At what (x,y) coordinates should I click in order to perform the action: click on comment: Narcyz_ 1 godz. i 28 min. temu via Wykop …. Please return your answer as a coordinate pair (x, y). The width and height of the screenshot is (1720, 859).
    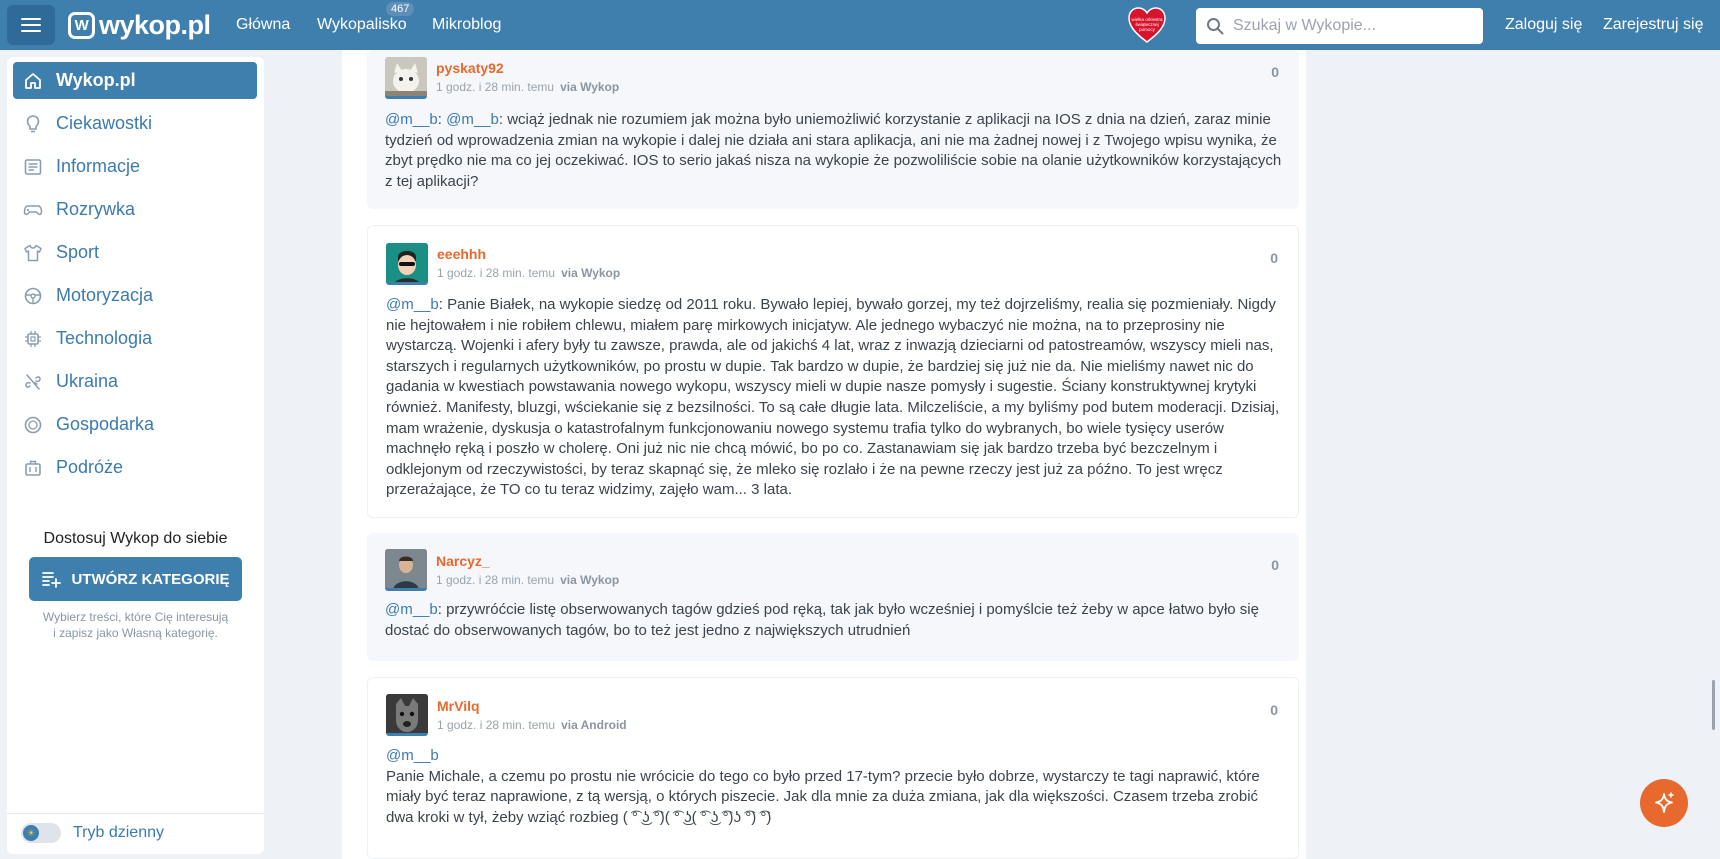
    Looking at the image, I should click on (833, 597).